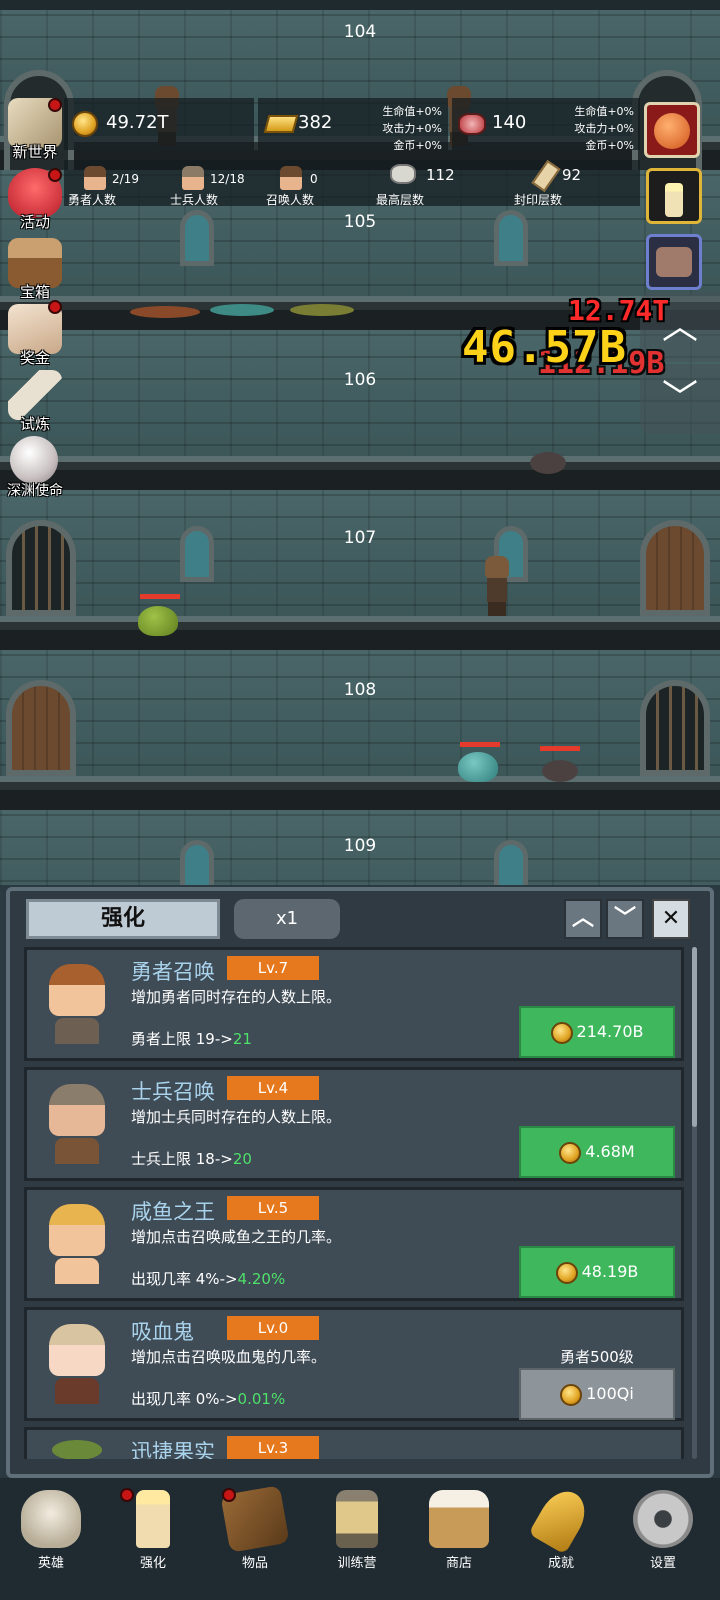 The height and width of the screenshot is (1600, 720). What do you see at coordinates (561, 1539) in the screenshot?
I see `nav-achievements: 成就` at bounding box center [561, 1539].